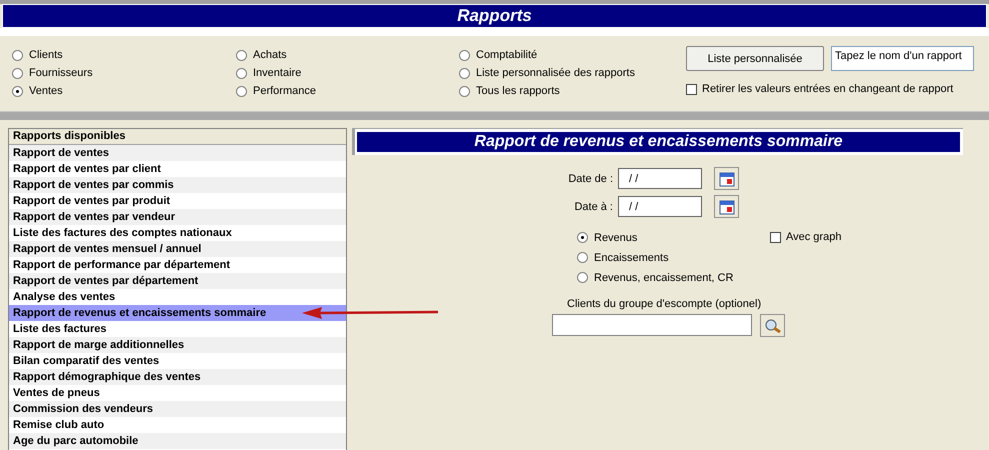 The image size is (989, 450). What do you see at coordinates (830, 89) in the screenshot?
I see `clear-values-checkbox: Retirer les valeurs entrées en changeant de rapport` at bounding box center [830, 89].